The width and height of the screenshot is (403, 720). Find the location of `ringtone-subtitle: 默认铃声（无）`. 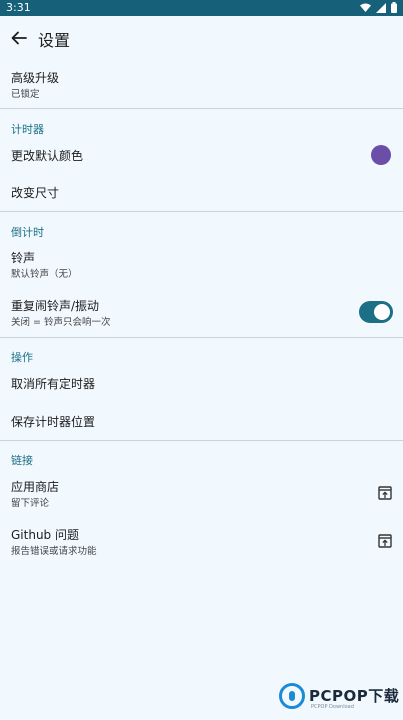

ringtone-subtitle: 默认铃声（无） is located at coordinates (44, 274).